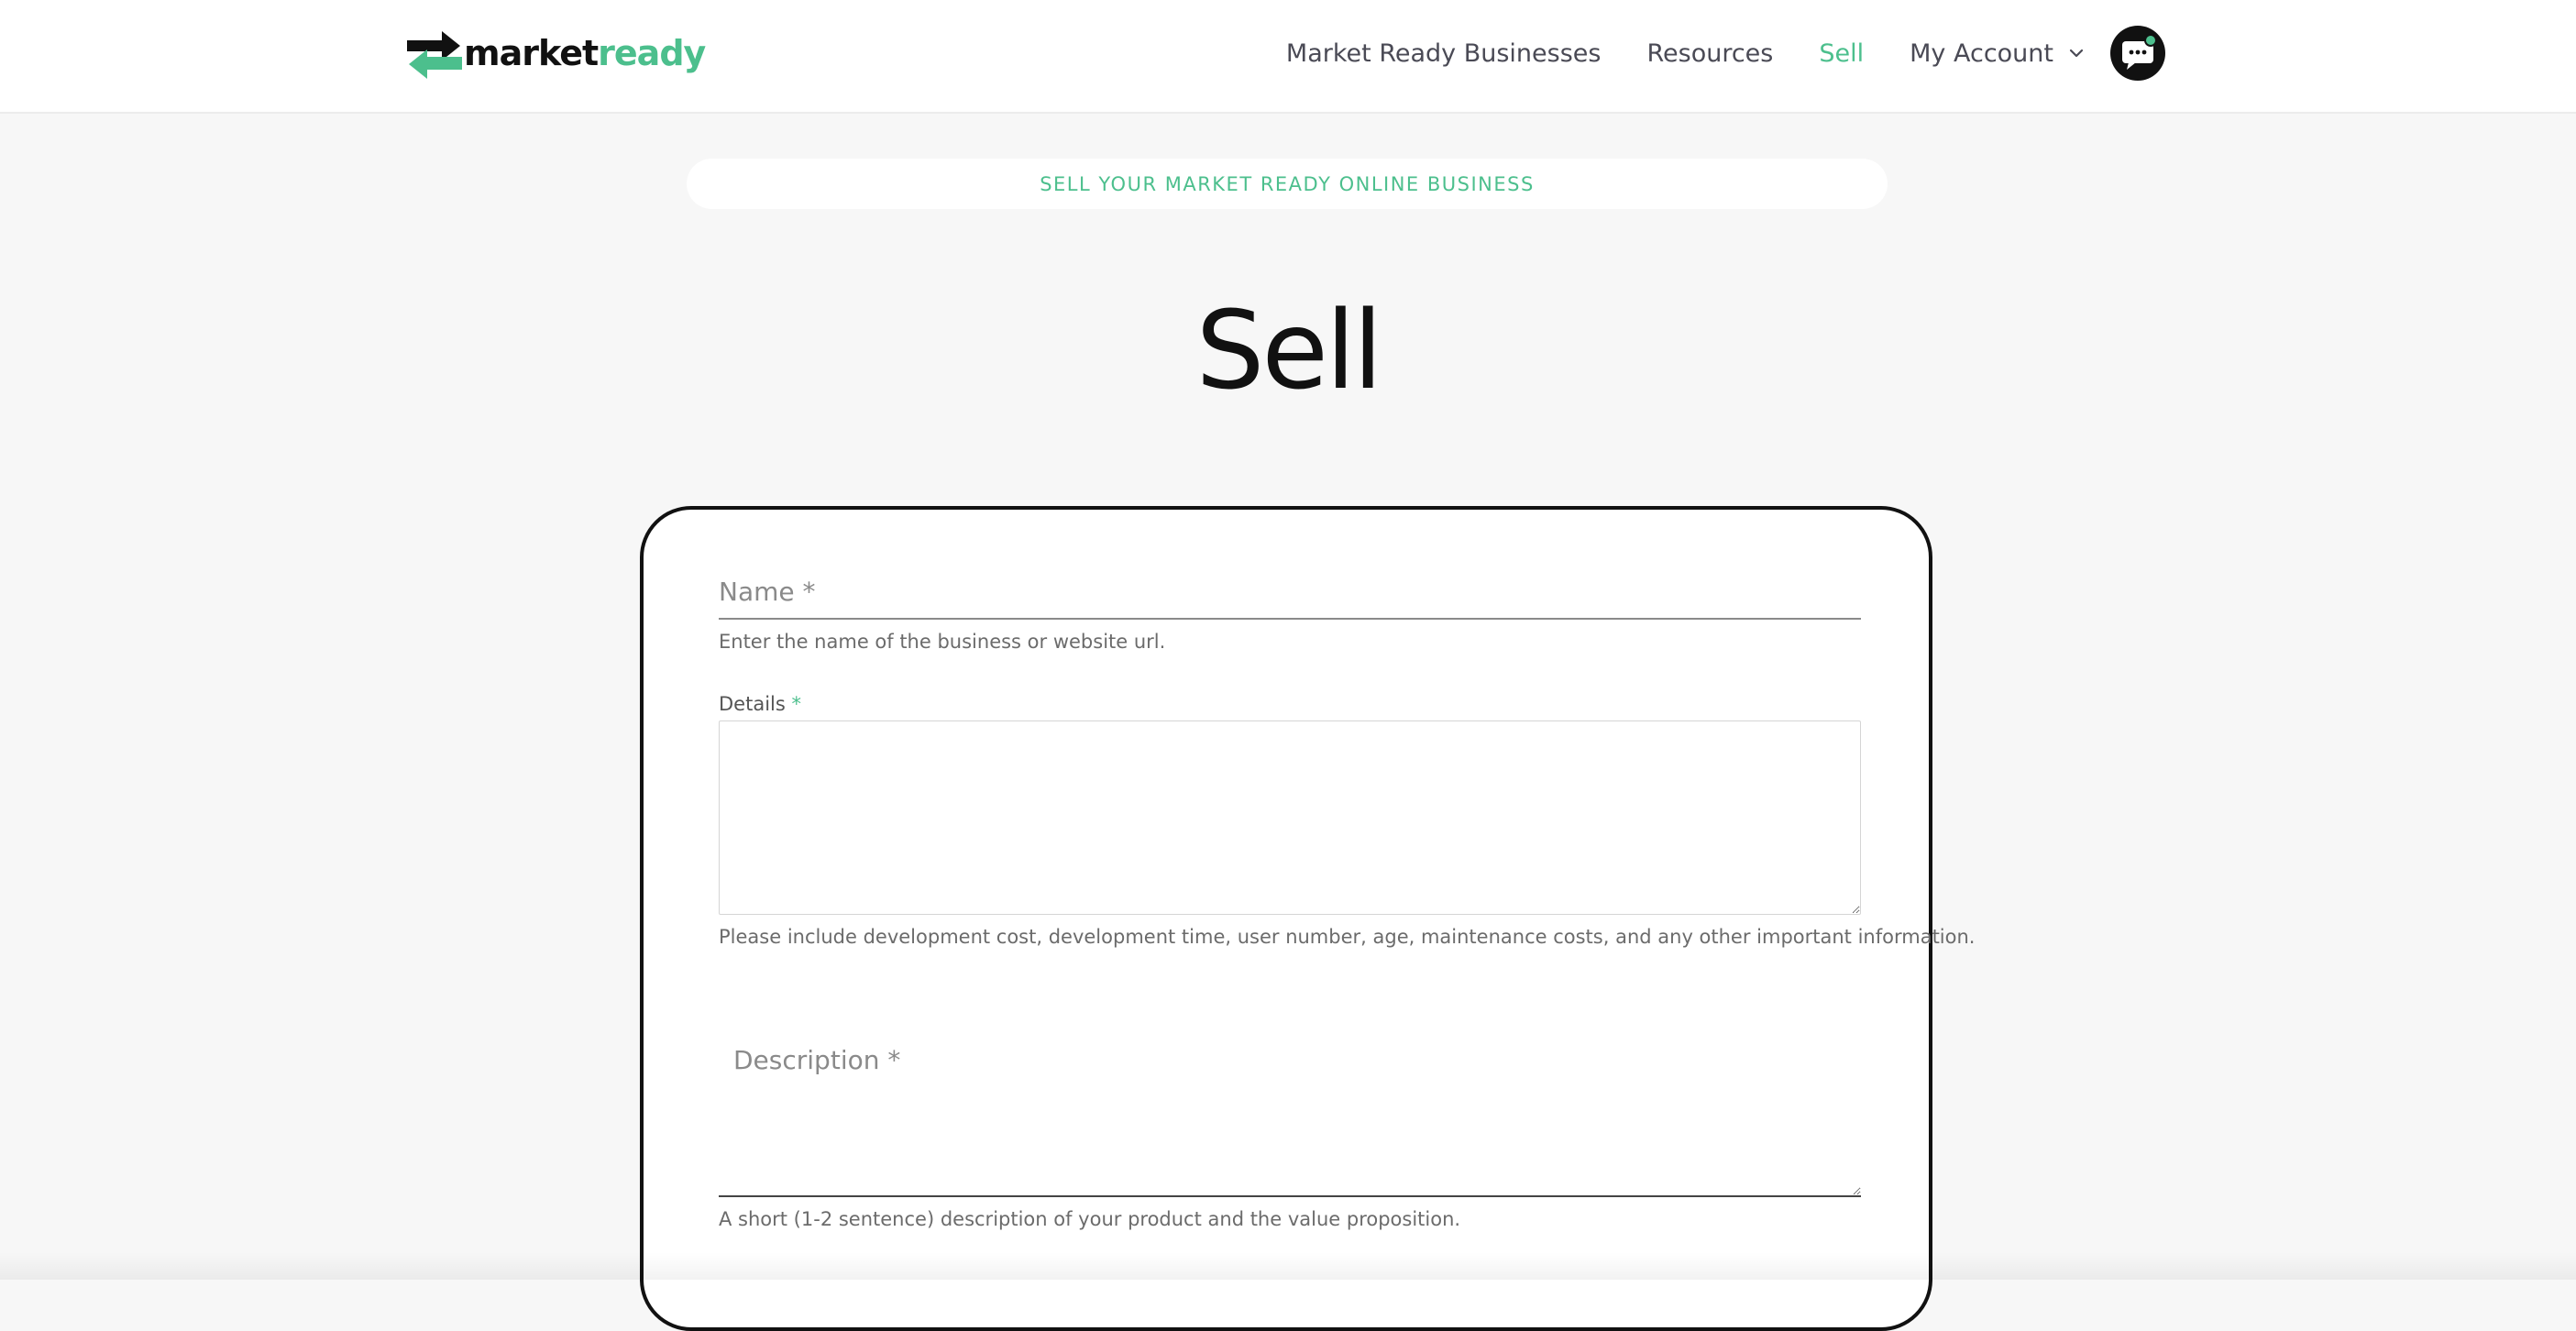 The image size is (2576, 1331). I want to click on nav-market-ready-businesses: Market Ready Businesses, so click(1444, 53).